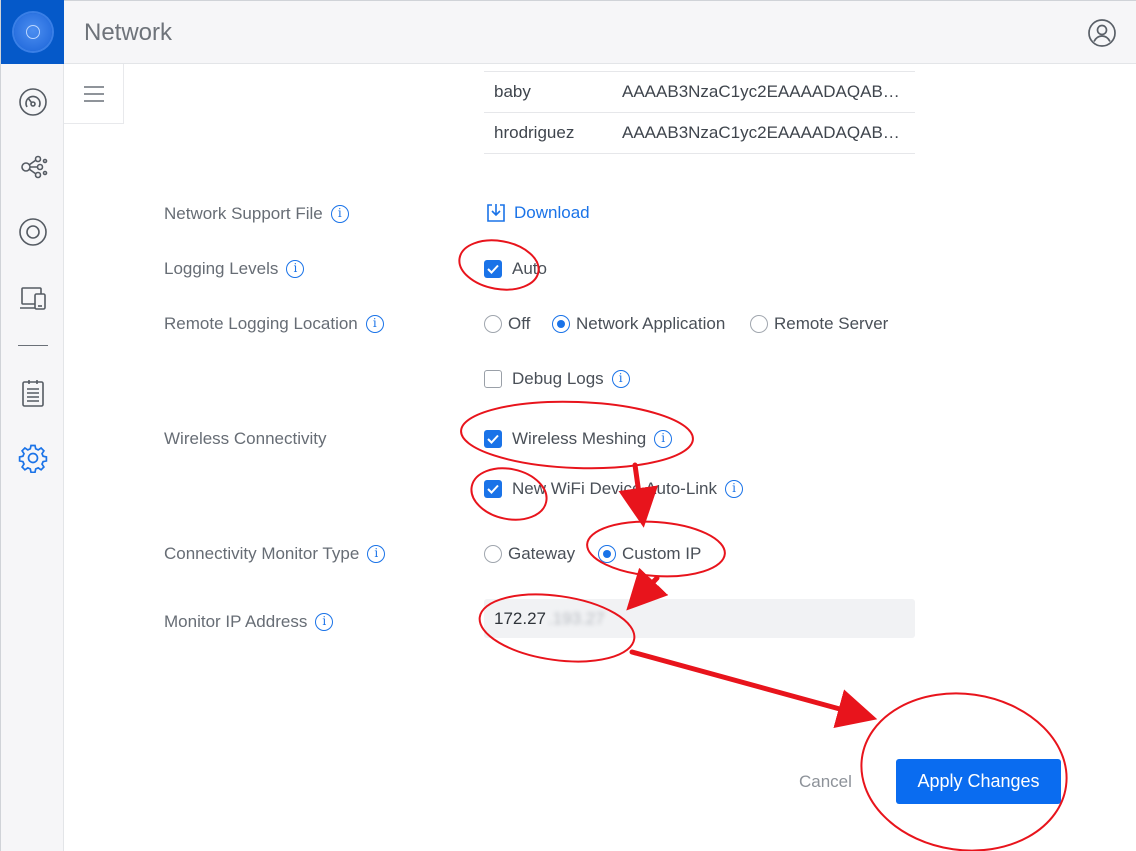  Describe the element at coordinates (520, 618) in the screenshot. I see `monitor-ip-value: 172.27` at that location.